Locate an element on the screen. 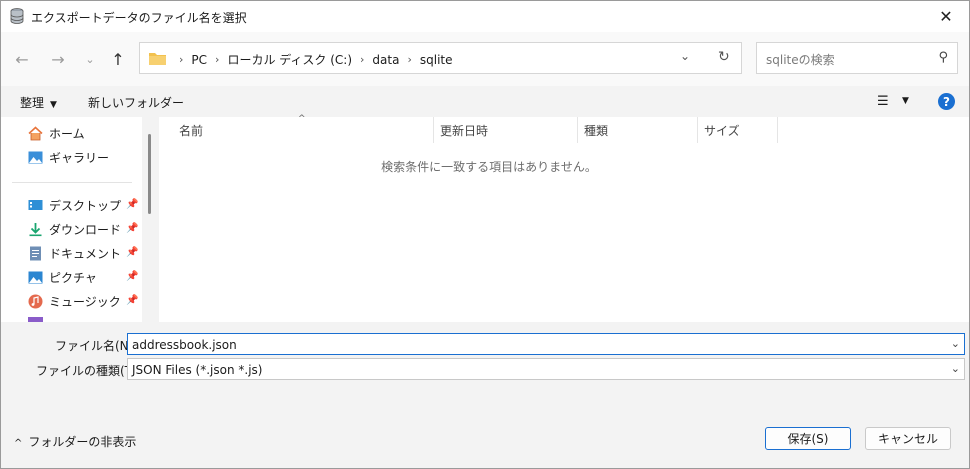  sidebar-item-label: デスクトップ is located at coordinates (85, 205).